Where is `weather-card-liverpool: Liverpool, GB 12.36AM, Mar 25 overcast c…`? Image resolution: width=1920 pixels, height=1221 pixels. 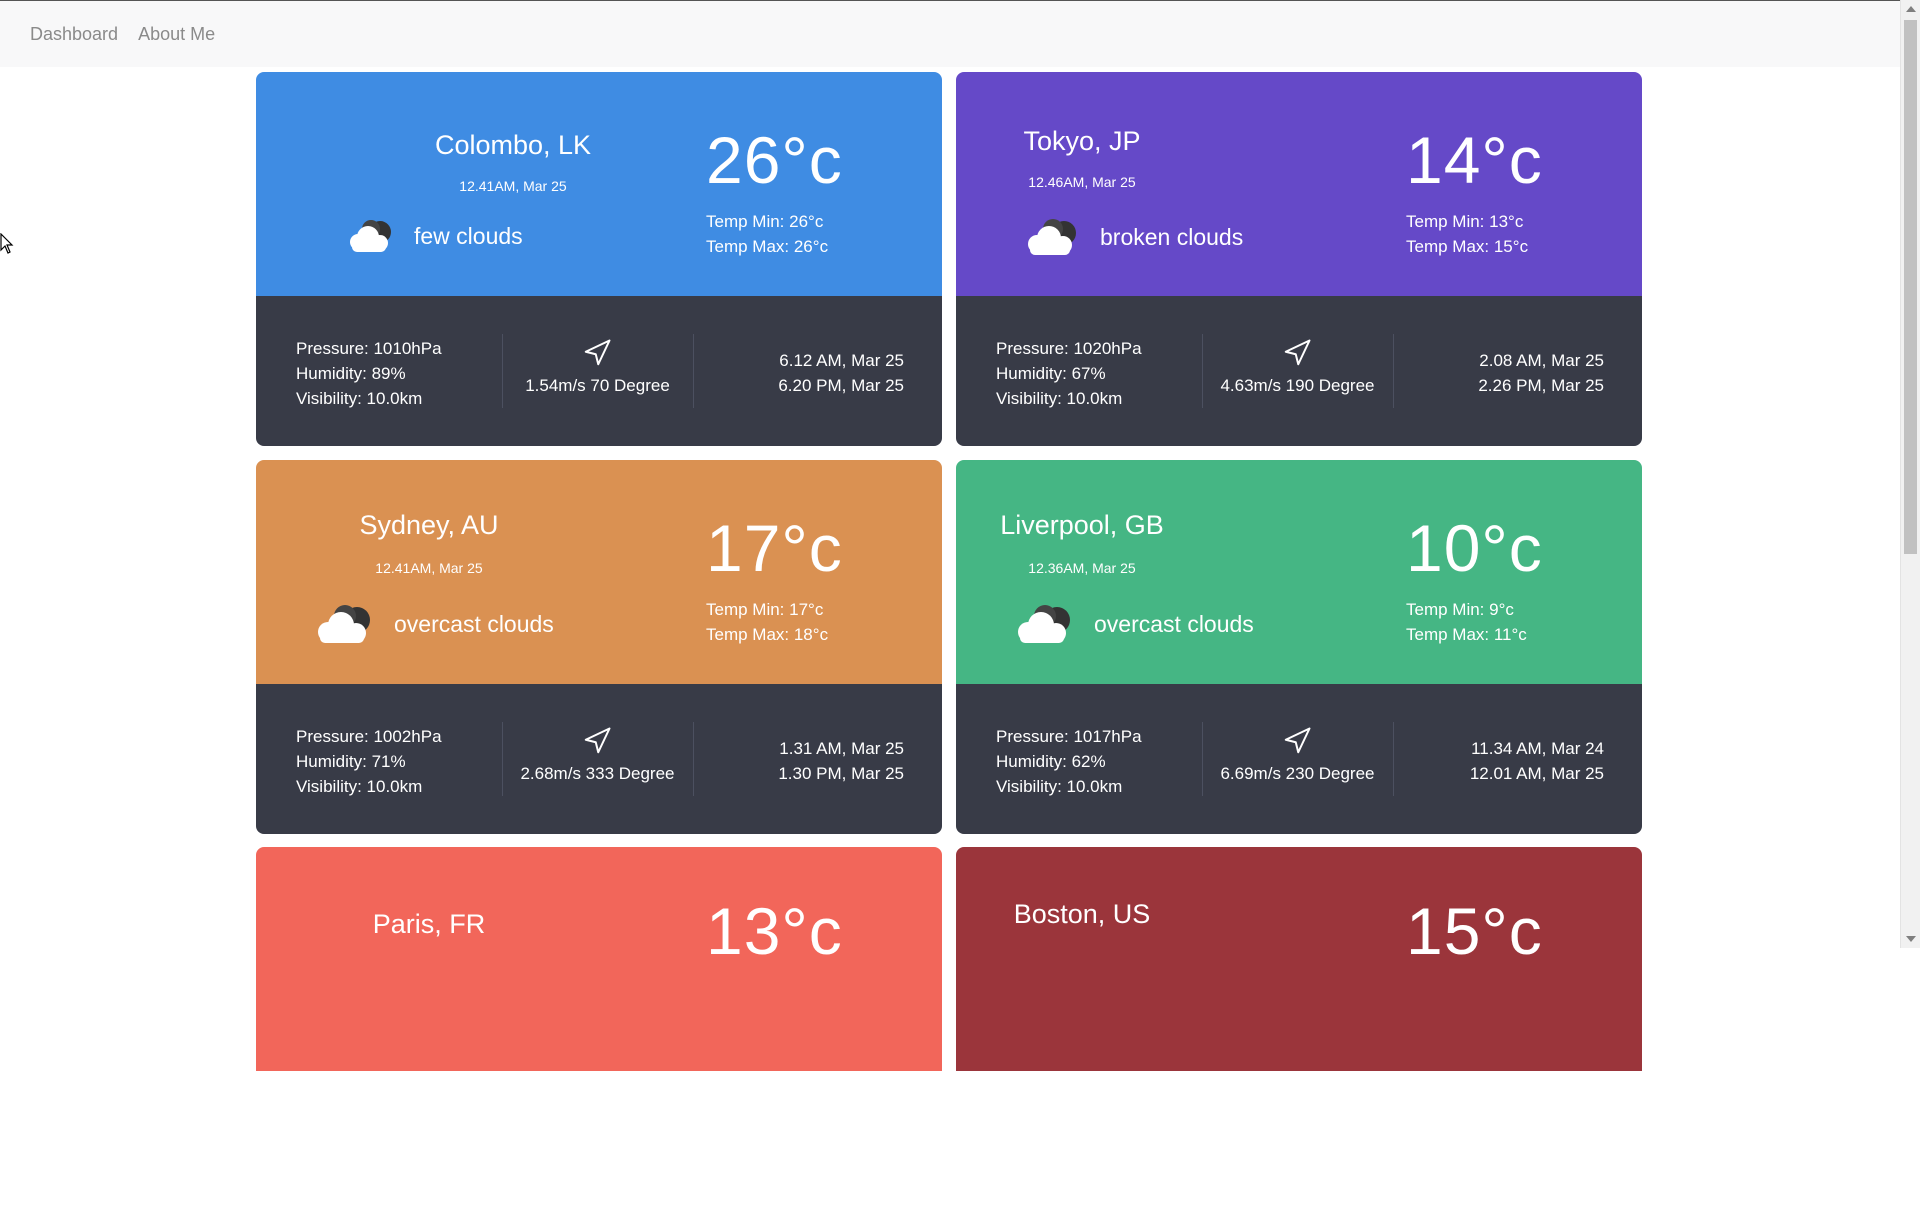
weather-card-liverpool: Liverpool, GB 12.36AM, Mar 25 overcast c… is located at coordinates (1299, 647).